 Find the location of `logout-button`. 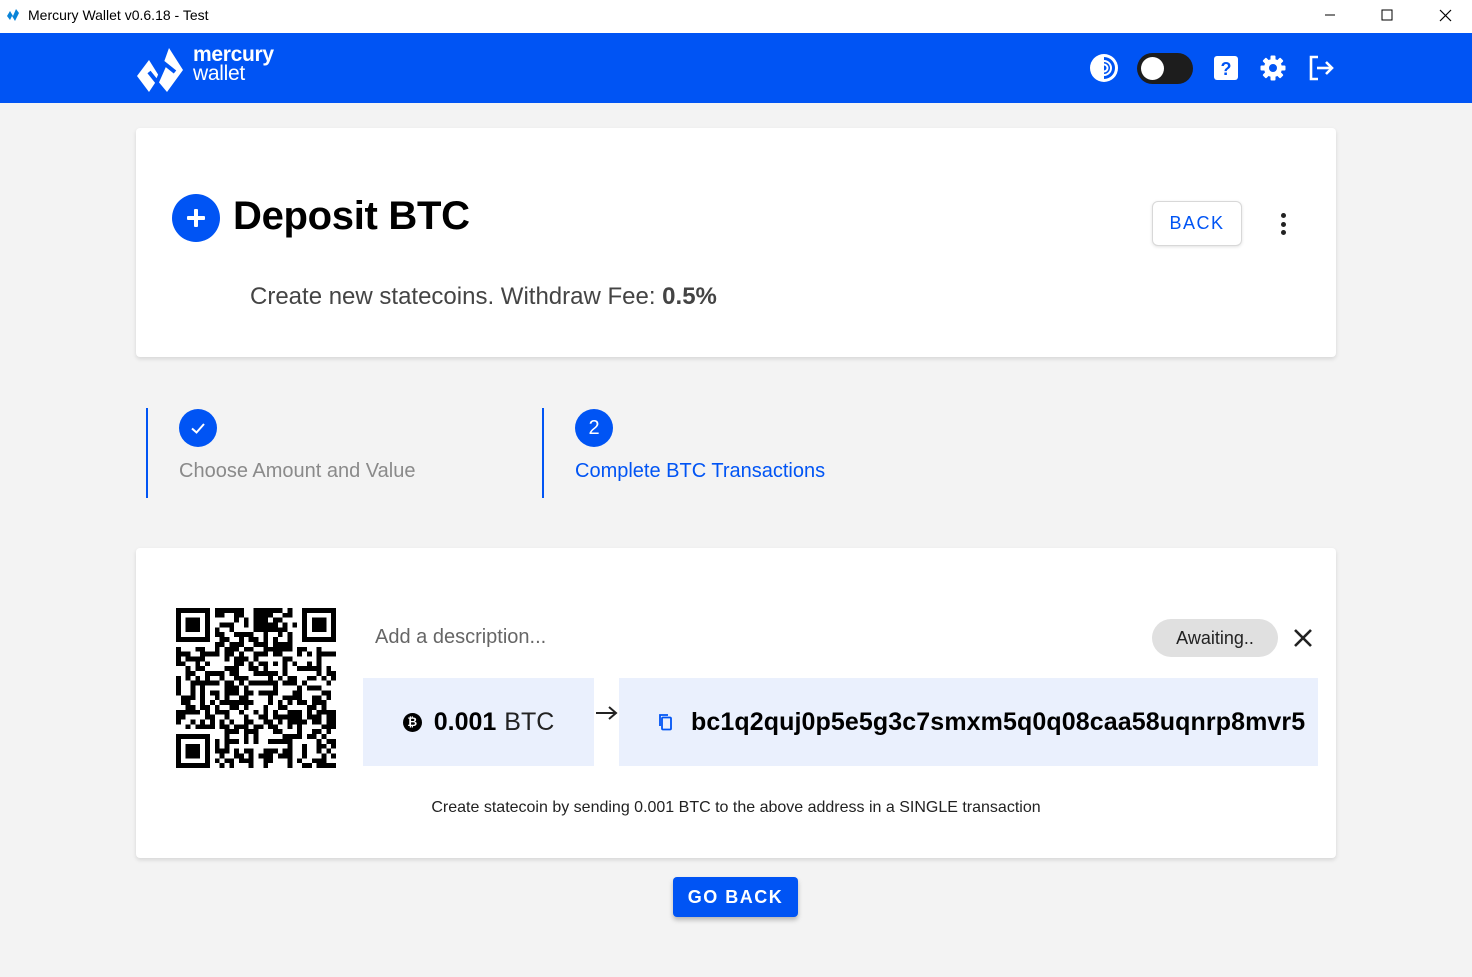

logout-button is located at coordinates (1321, 68).